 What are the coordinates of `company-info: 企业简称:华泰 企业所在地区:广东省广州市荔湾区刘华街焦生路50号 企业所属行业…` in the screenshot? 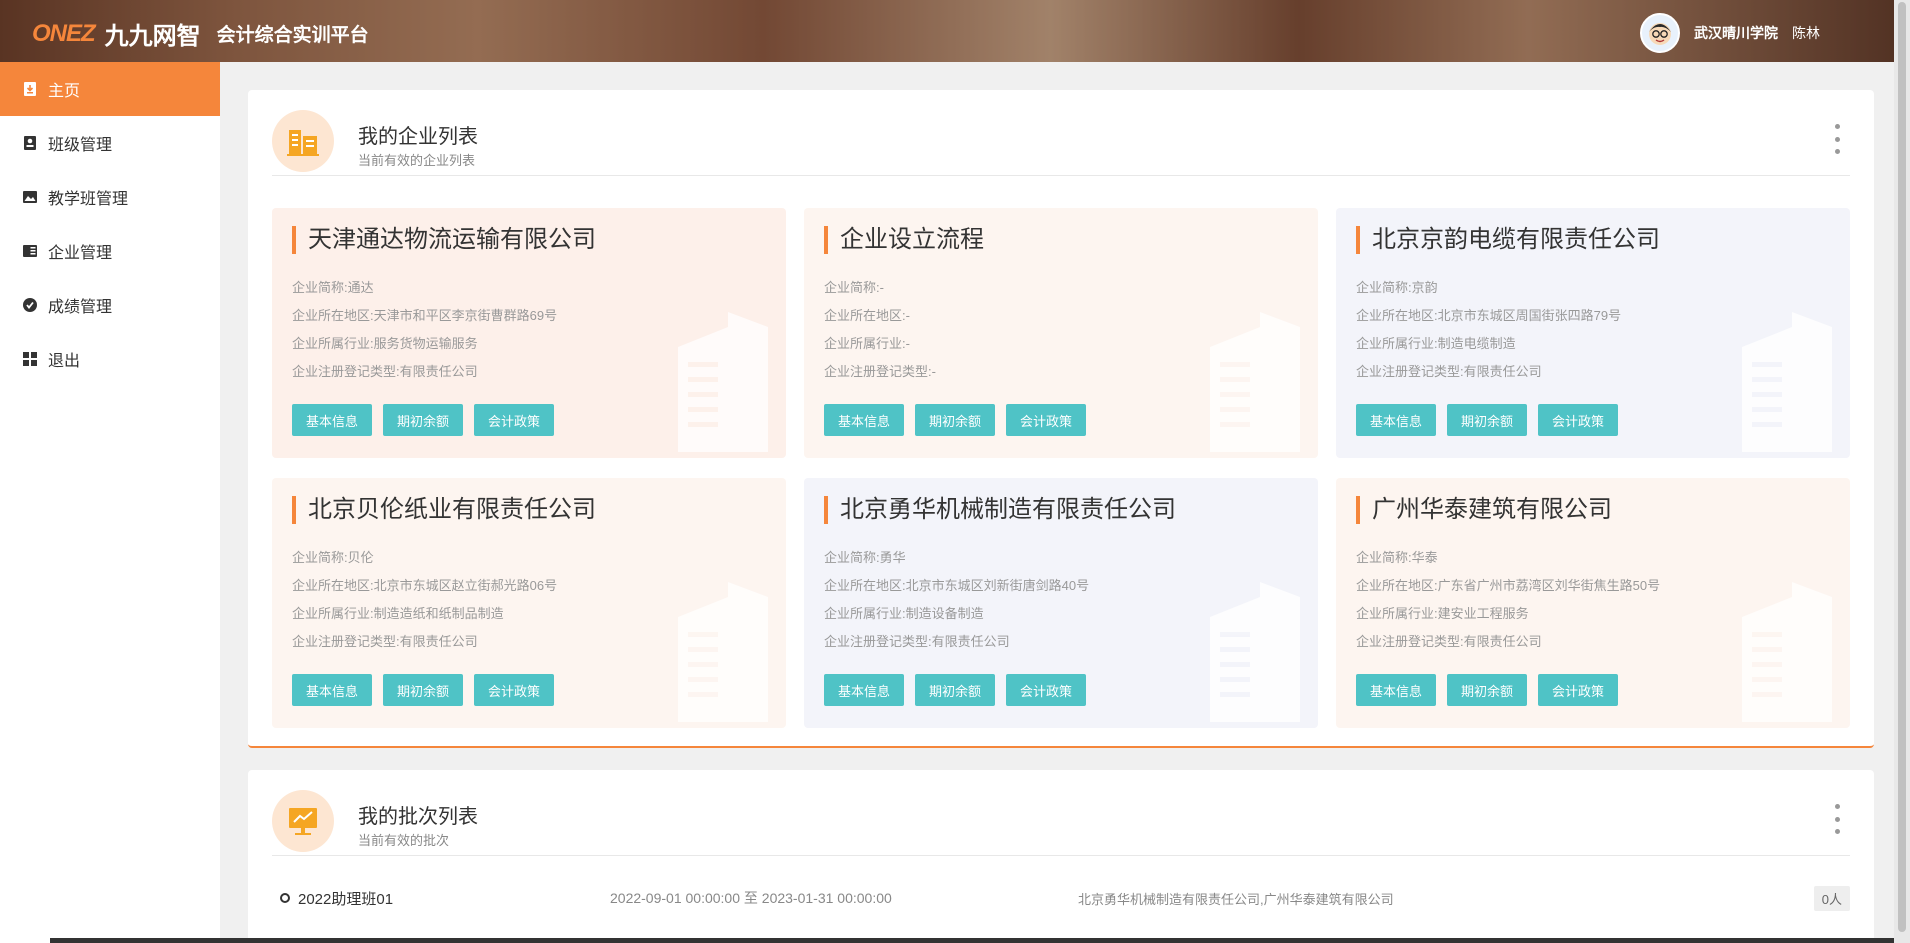 It's located at (1508, 600).